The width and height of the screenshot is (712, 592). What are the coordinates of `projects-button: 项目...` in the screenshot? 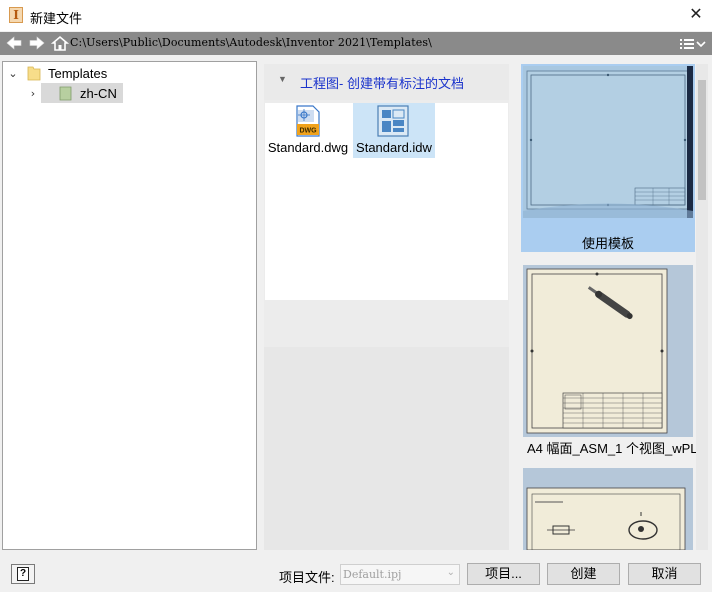 It's located at (503, 574).